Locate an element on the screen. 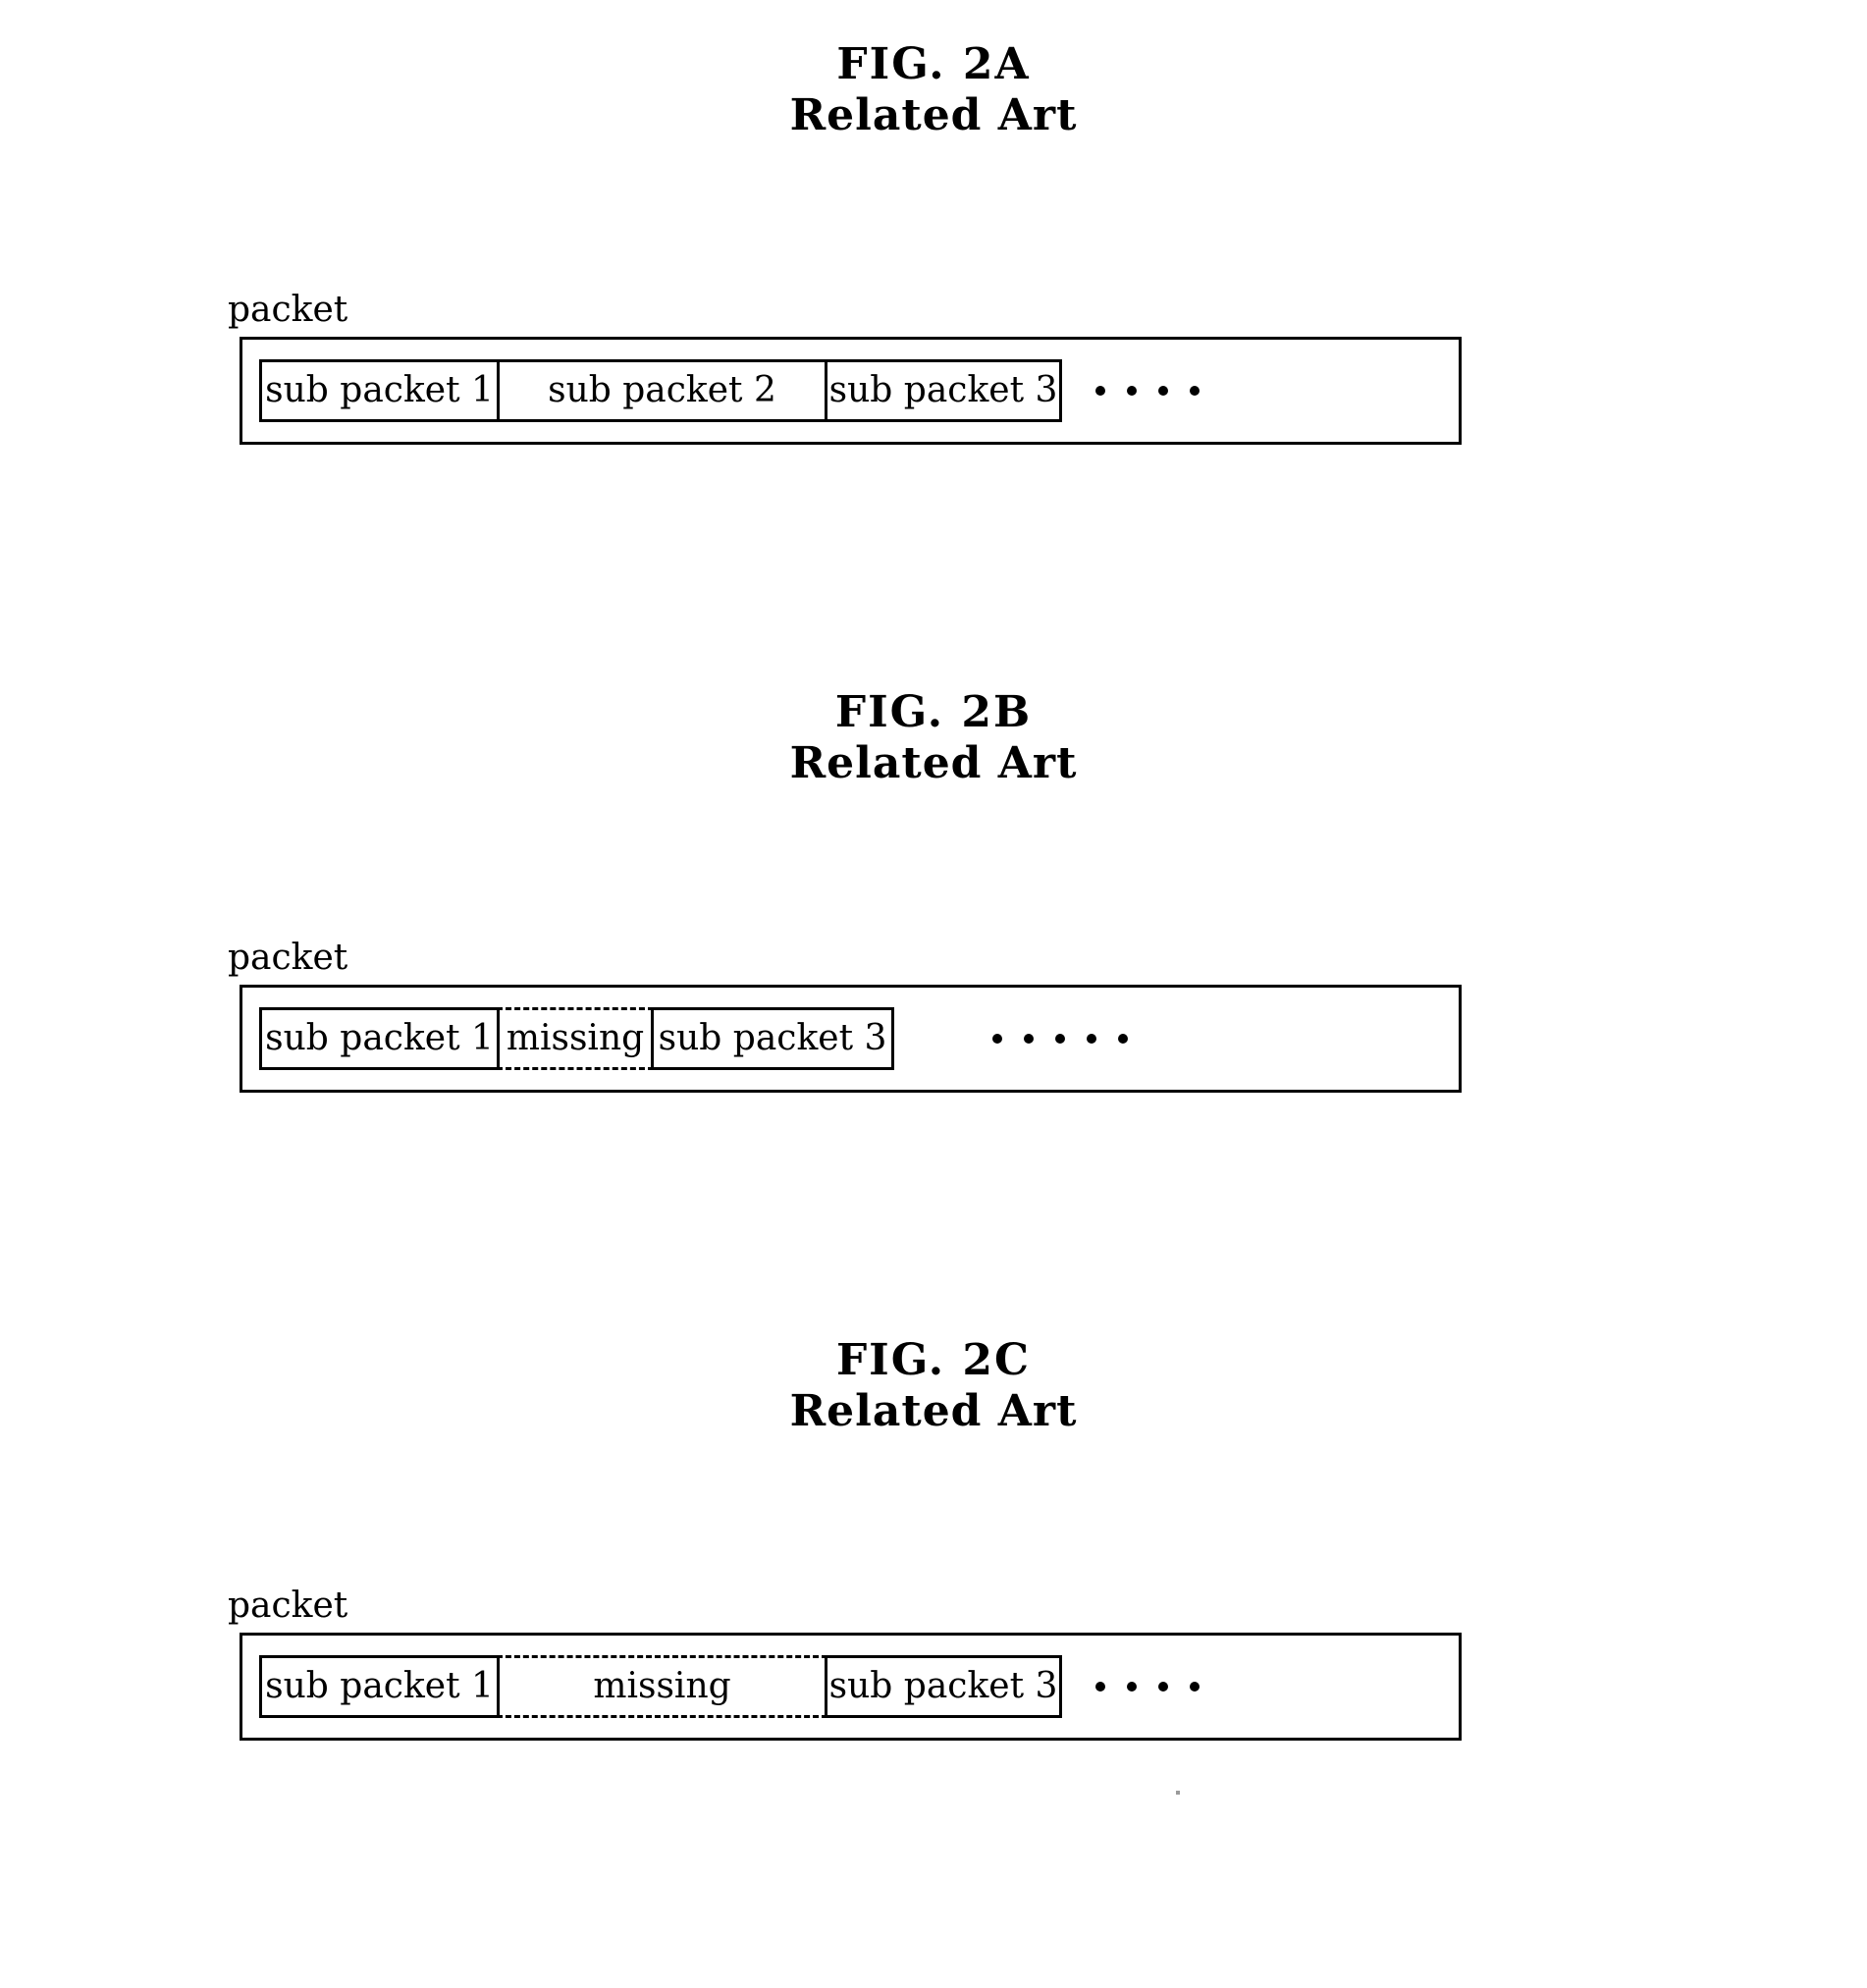 The height and width of the screenshot is (1988, 1867). figure-subtitle-2b: Related Art is located at coordinates (933, 762).